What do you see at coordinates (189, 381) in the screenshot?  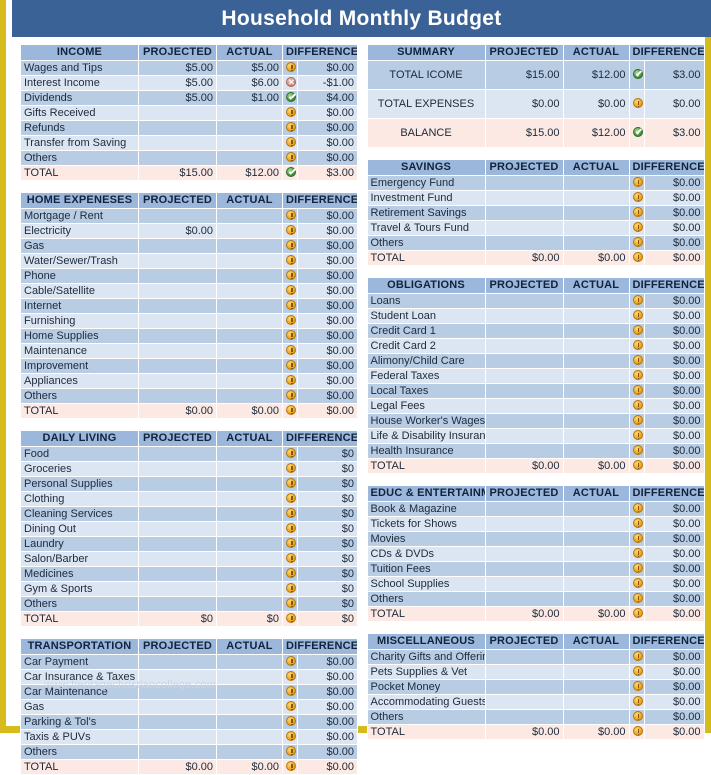 I see `table-row: Appliances$0.00` at bounding box center [189, 381].